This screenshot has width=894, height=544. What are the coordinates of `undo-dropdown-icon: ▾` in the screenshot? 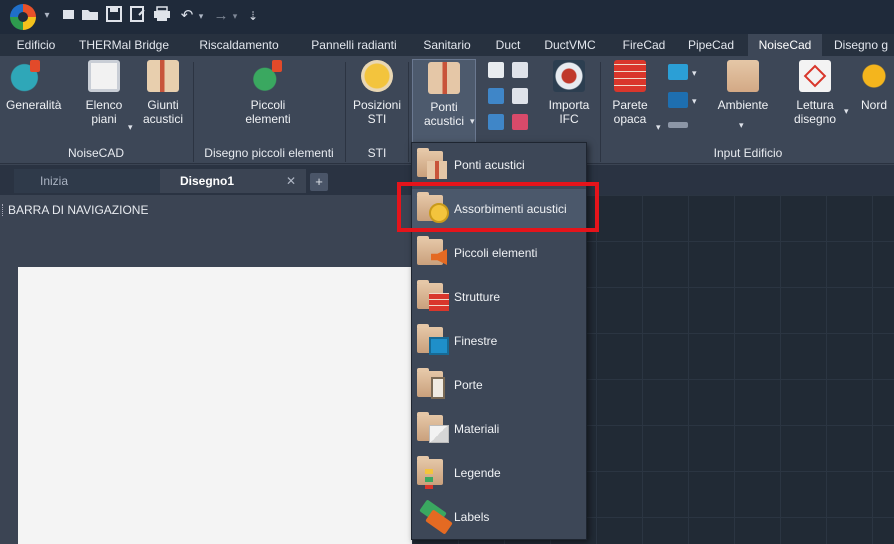 It's located at (201, 16).